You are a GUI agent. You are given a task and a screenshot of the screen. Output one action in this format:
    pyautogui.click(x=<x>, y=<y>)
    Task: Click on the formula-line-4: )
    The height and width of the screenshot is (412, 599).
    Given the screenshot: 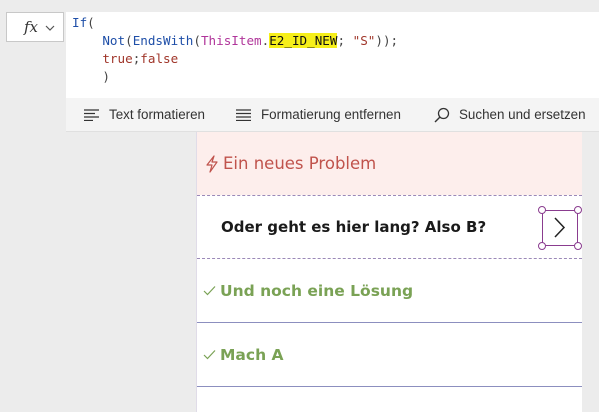 What is the action you would take?
    pyautogui.click(x=106, y=76)
    